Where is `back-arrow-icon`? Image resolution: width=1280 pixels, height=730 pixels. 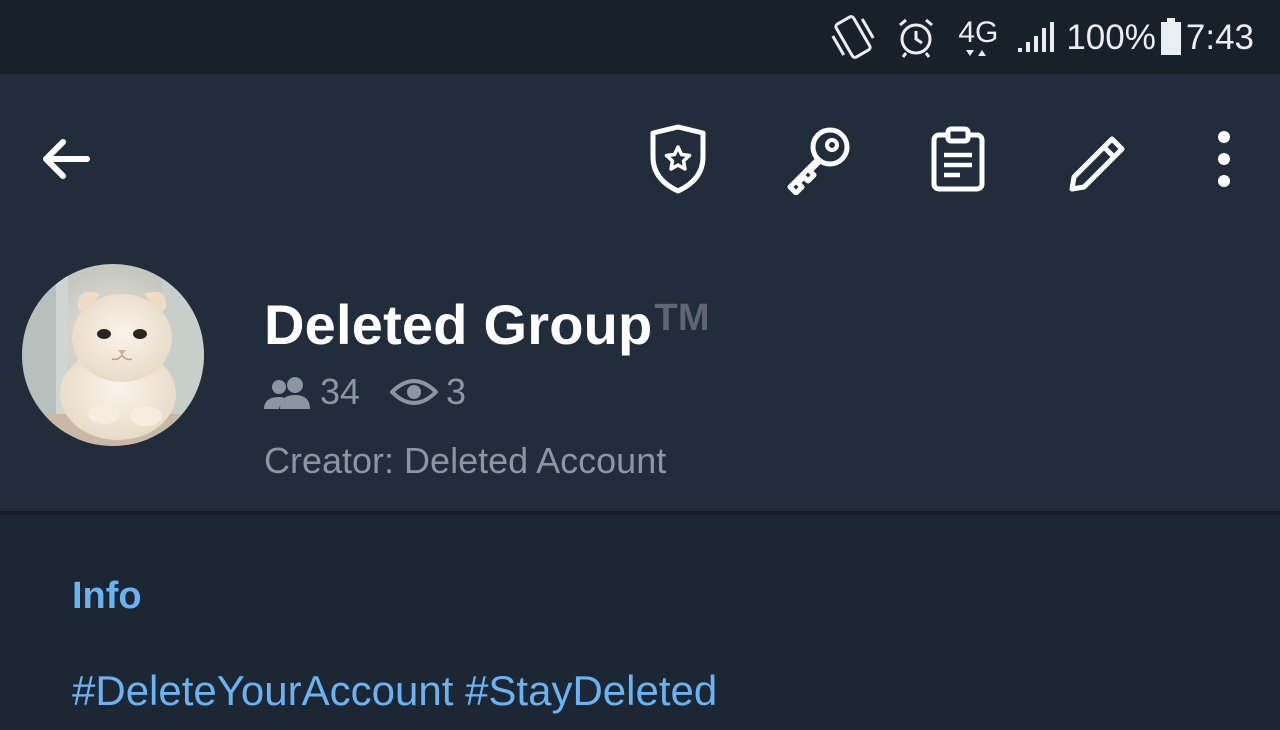
back-arrow-icon is located at coordinates (66, 159).